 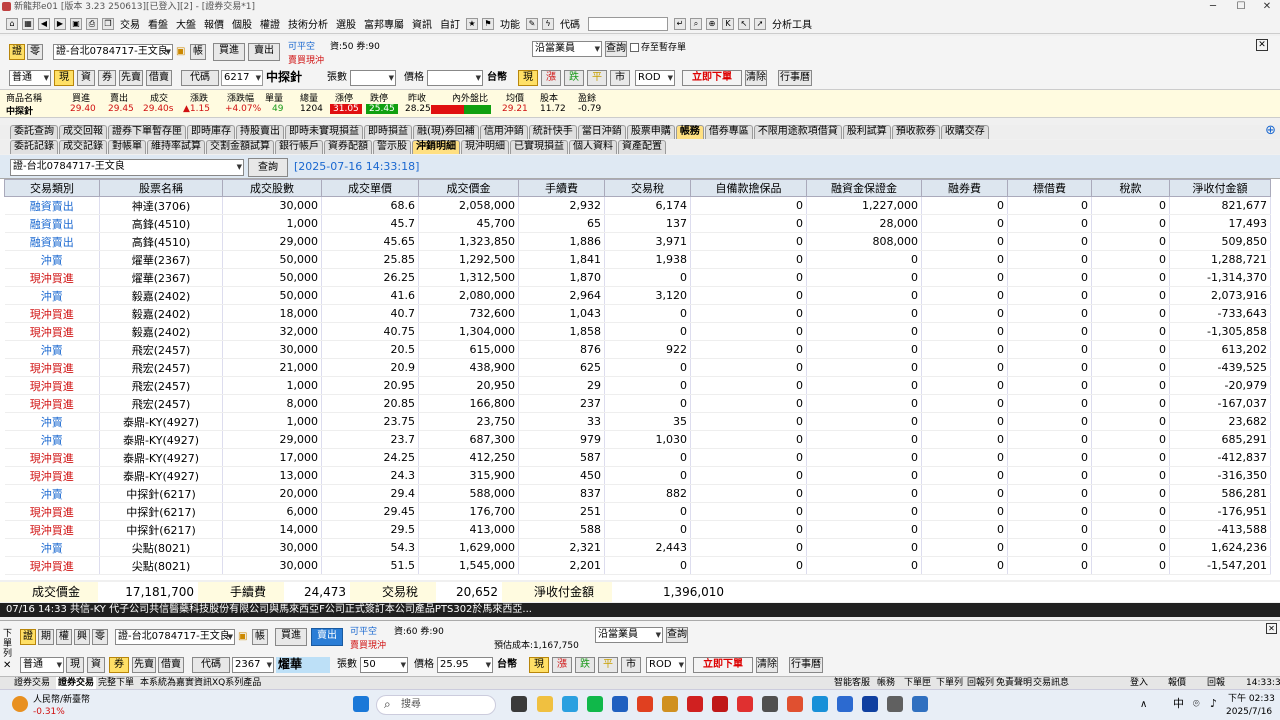 What do you see at coordinates (392, 147) in the screenshot?
I see `tab-alert-stock: 警示股` at bounding box center [392, 147].